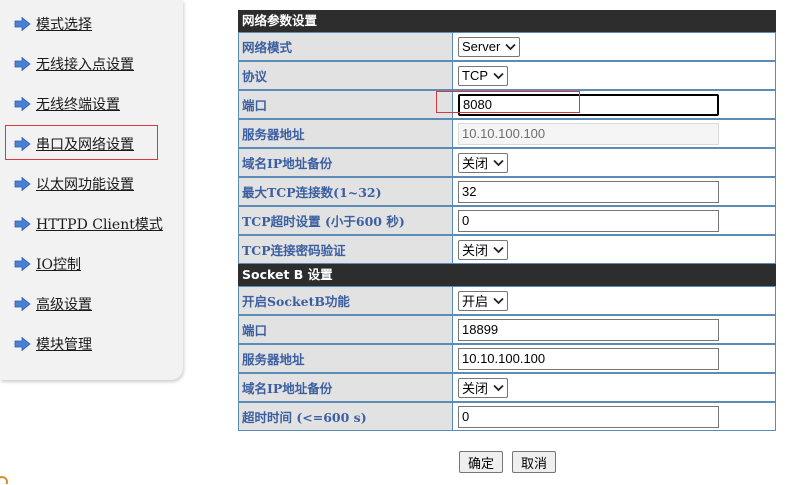 The height and width of the screenshot is (485, 806). What do you see at coordinates (345, 249) in the screenshot?
I see `field-label: TCP连接密码验证` at bounding box center [345, 249].